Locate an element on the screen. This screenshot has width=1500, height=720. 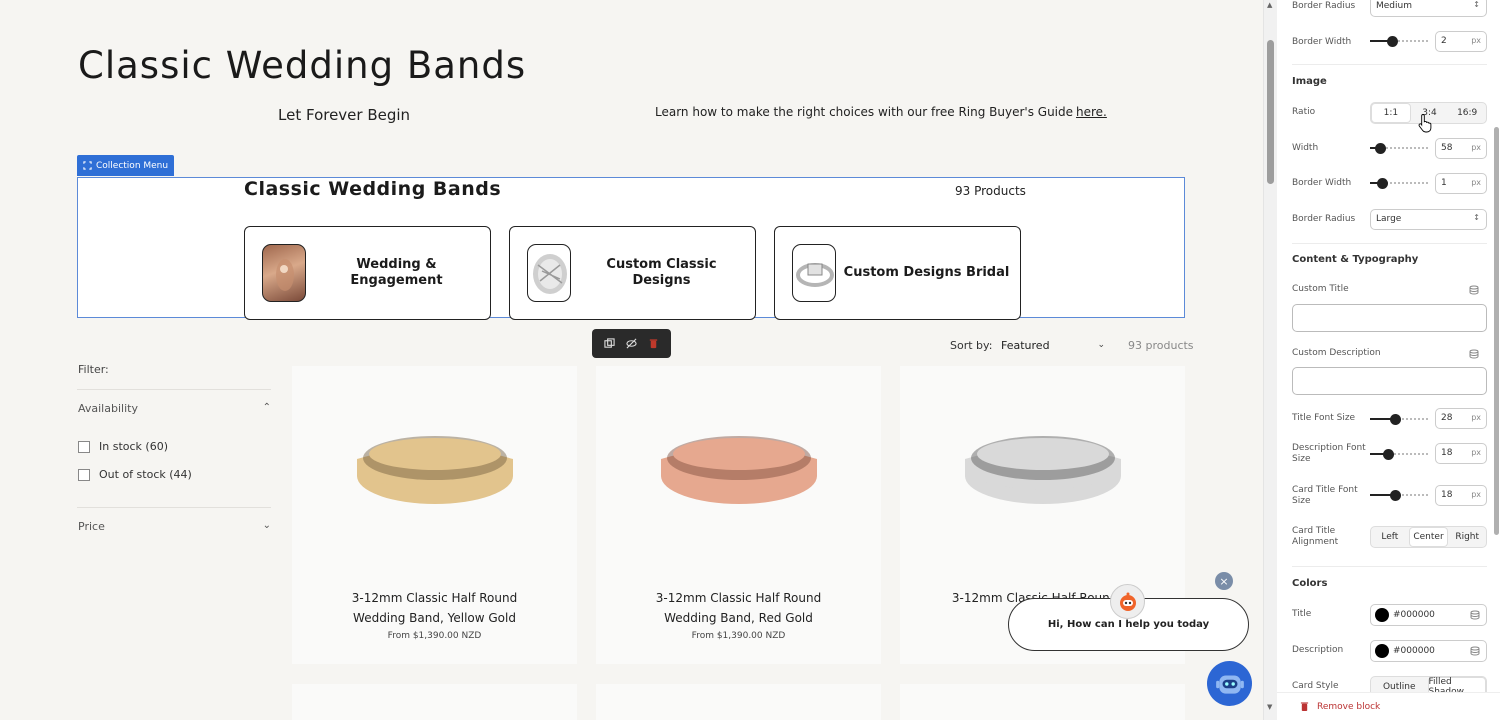
preview-scrollbar: ▲ ▼ is located at coordinates (1270, 360).